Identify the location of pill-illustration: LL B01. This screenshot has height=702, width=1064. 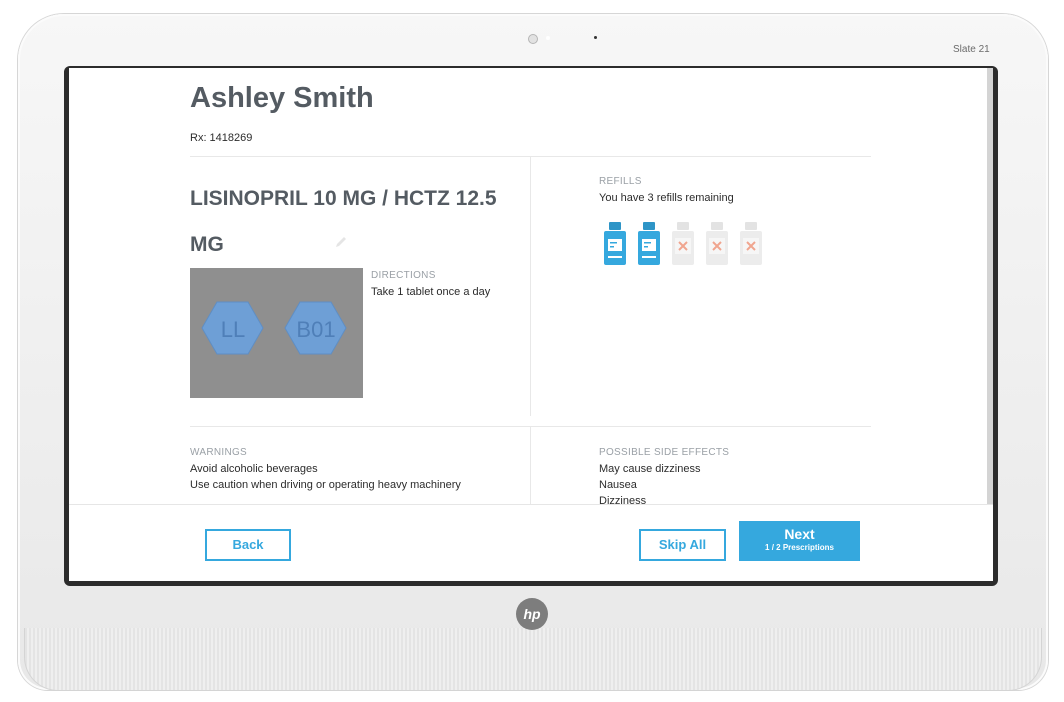
(274, 328).